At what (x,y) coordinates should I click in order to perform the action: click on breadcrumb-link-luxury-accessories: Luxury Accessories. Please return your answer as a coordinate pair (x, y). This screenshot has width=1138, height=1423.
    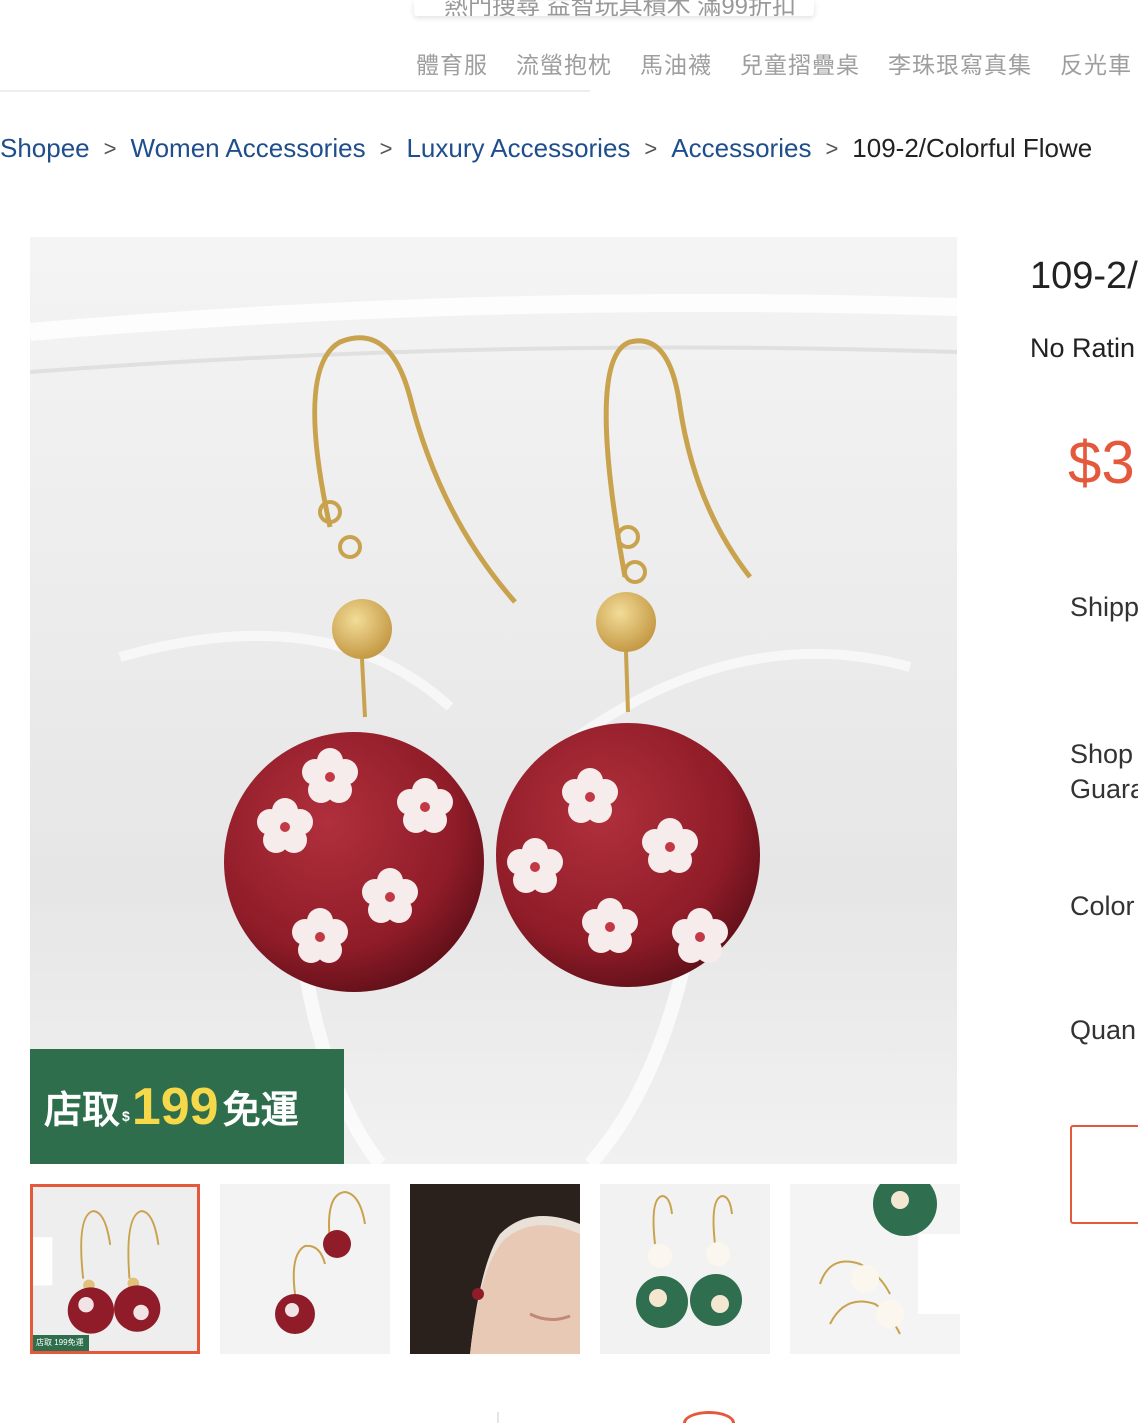
    Looking at the image, I should click on (518, 148).